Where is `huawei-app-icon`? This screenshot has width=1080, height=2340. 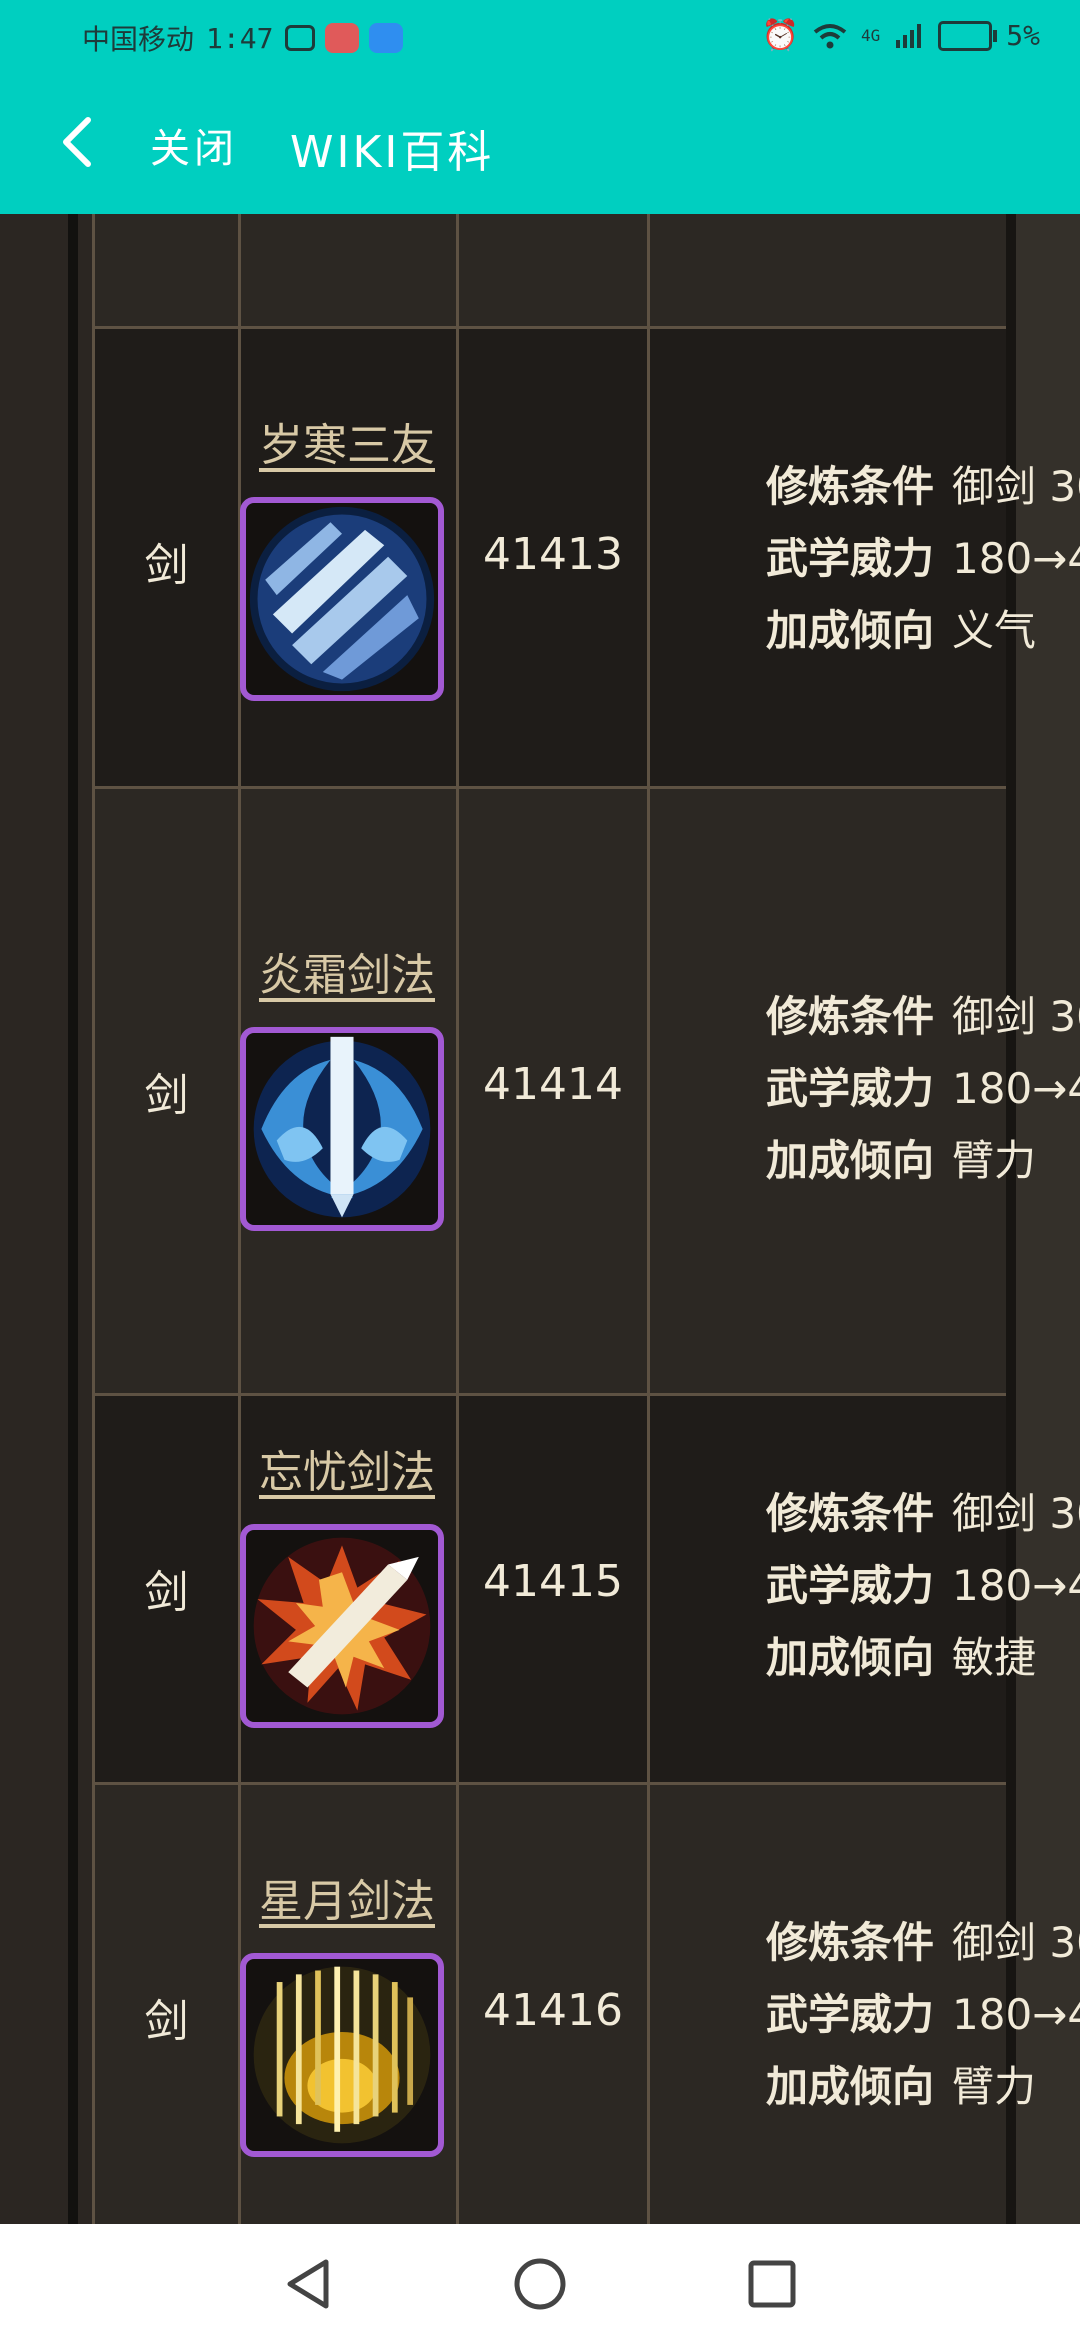
huawei-app-icon is located at coordinates (342, 38).